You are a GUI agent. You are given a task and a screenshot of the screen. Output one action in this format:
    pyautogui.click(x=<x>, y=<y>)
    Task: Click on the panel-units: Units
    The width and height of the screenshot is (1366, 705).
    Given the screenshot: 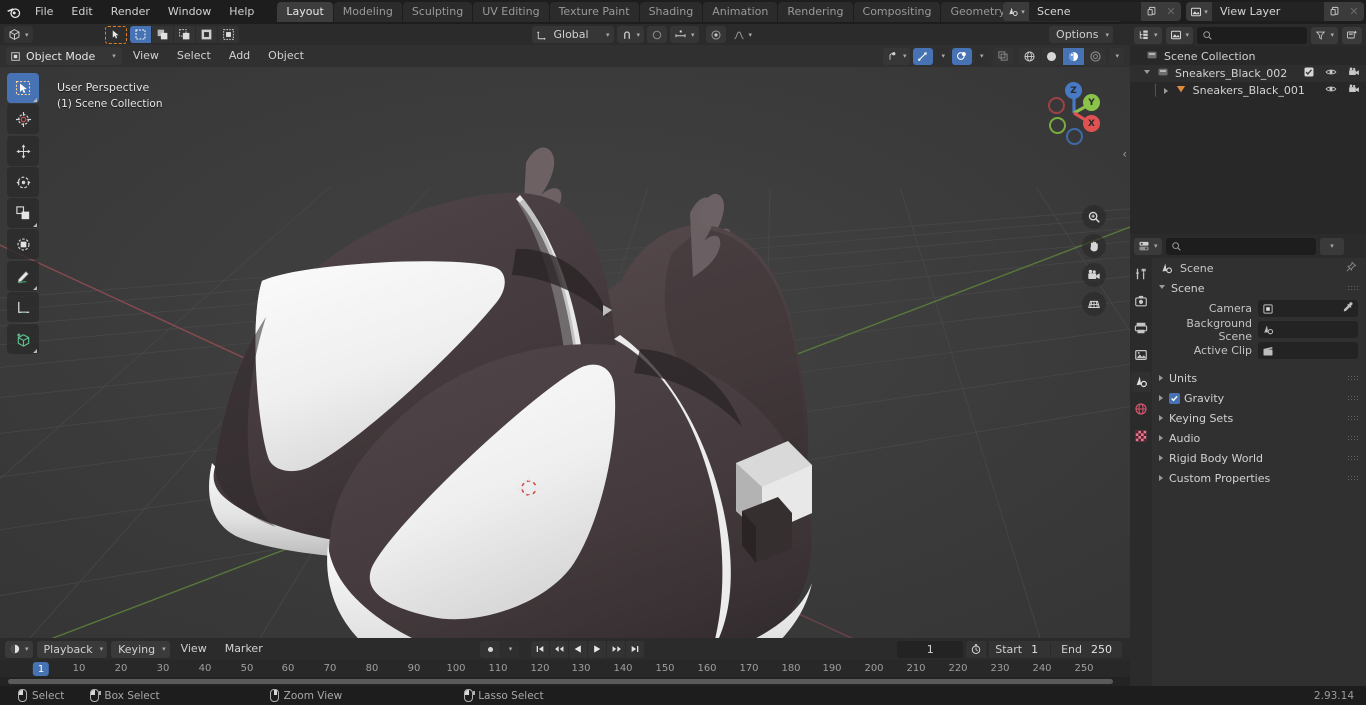 What is the action you would take?
    pyautogui.click(x=1259, y=378)
    